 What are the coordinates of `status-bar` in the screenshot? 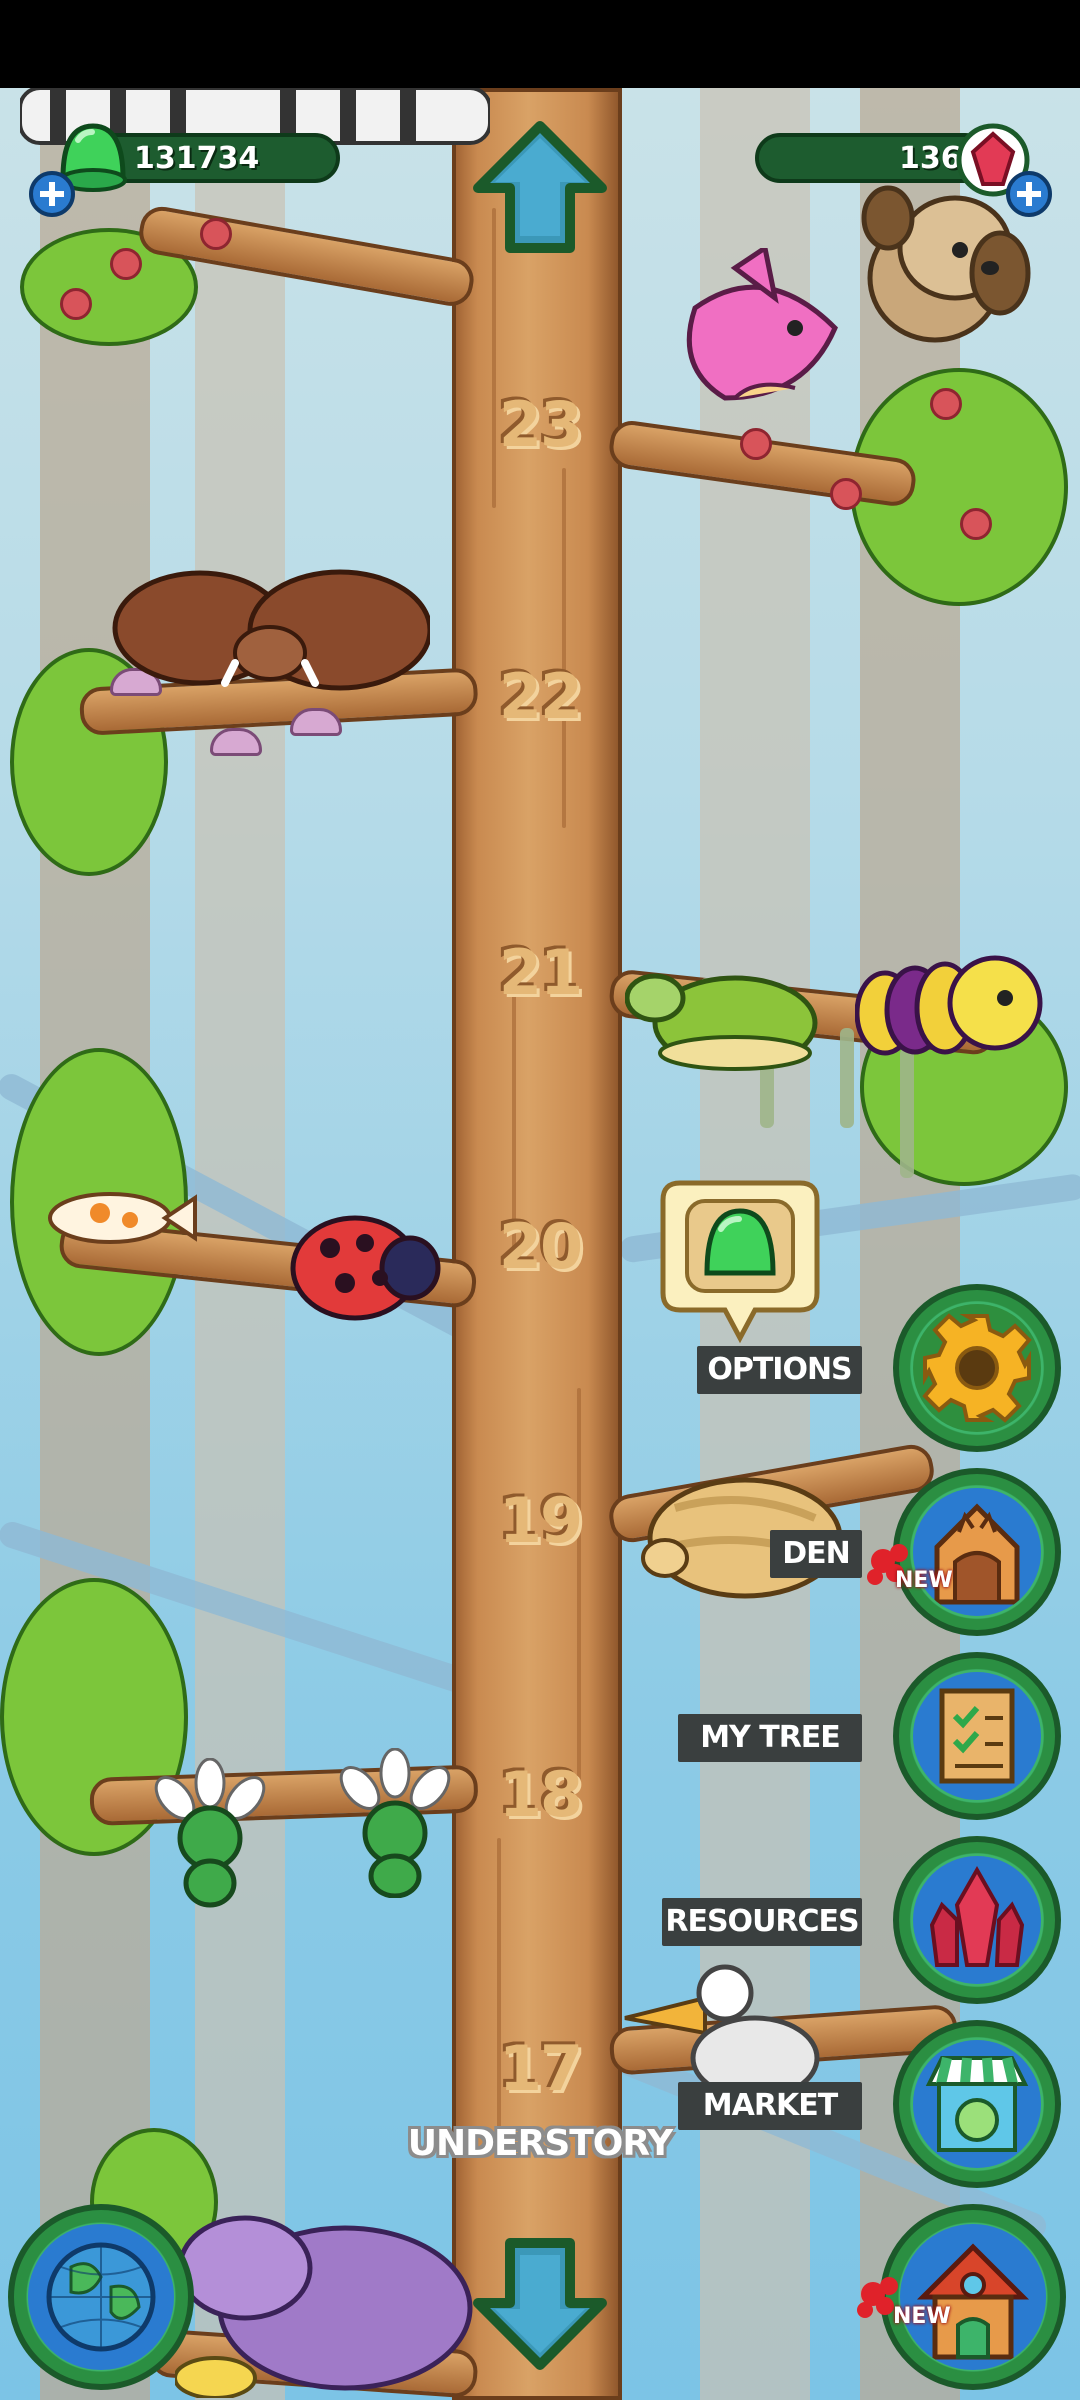 It's located at (540, 44).